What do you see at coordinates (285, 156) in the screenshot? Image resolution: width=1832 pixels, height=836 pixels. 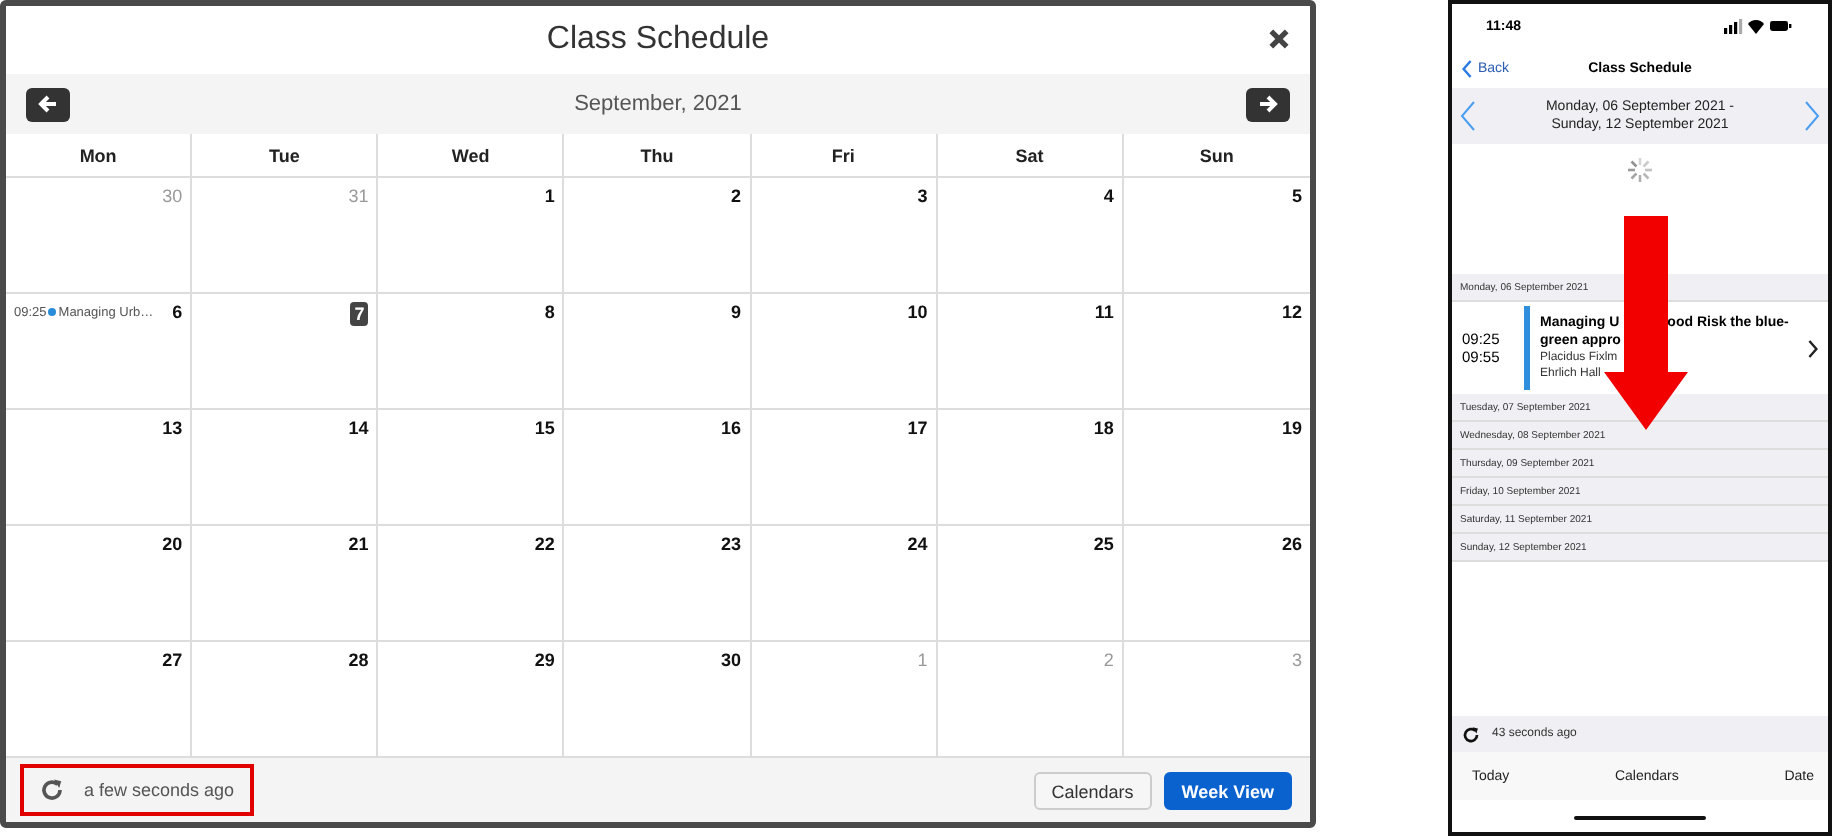 I see `weekday-header: Tue` at bounding box center [285, 156].